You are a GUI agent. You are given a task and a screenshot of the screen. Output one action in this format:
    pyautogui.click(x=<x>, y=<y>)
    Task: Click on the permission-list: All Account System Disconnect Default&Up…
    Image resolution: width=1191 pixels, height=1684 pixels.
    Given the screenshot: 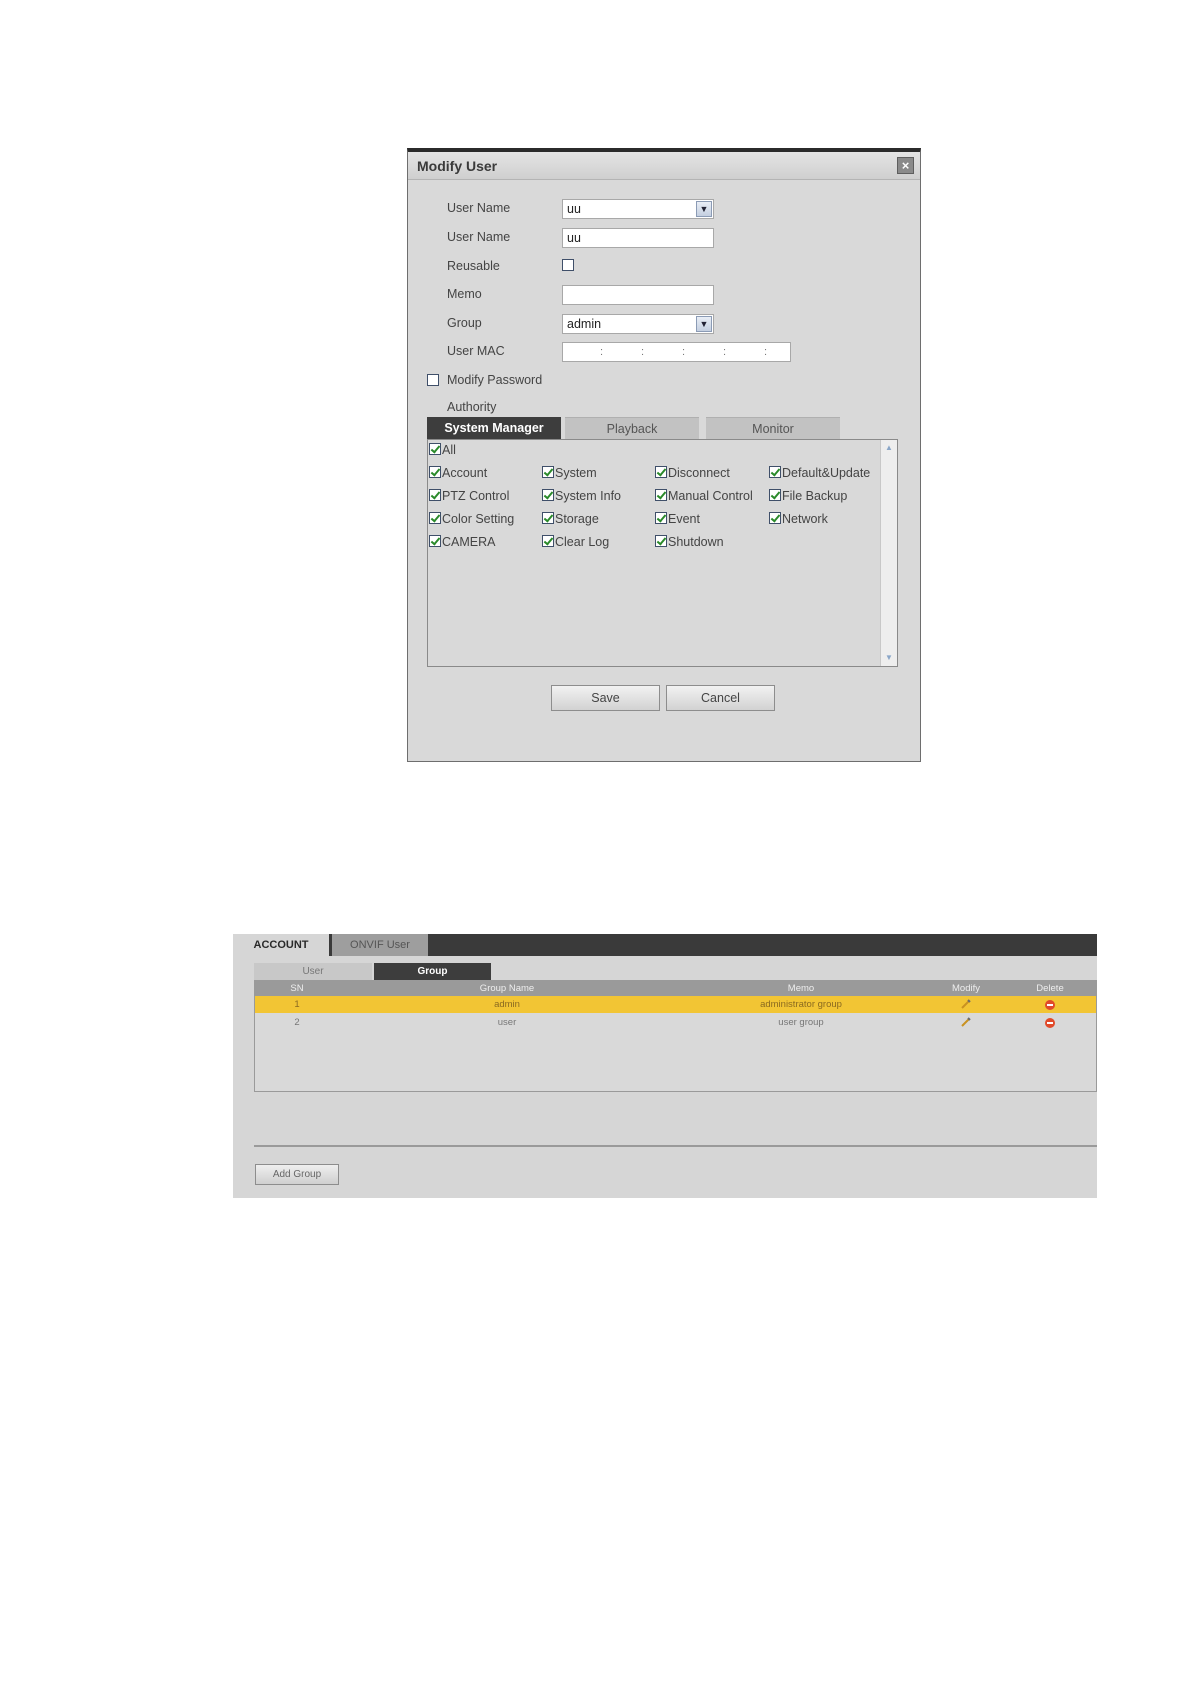 What is the action you would take?
    pyautogui.click(x=662, y=553)
    